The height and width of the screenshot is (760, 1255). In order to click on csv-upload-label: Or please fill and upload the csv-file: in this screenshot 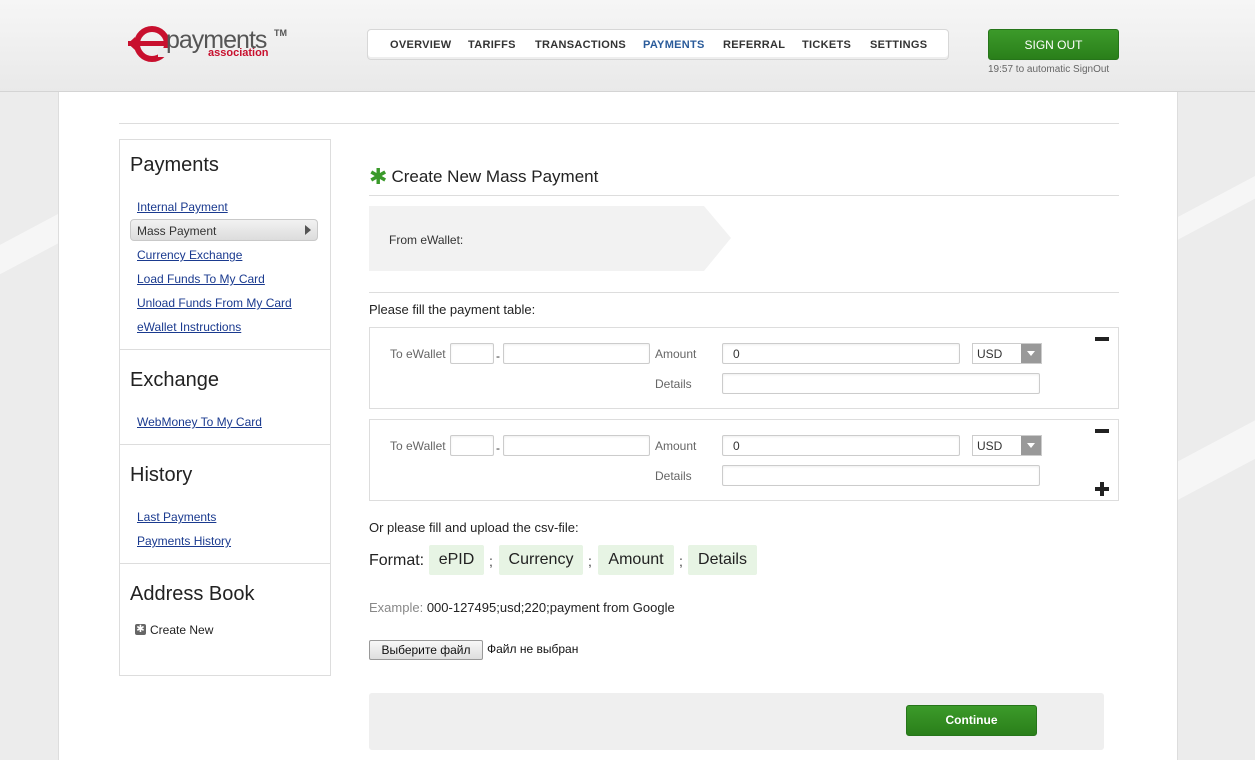, I will do `click(474, 527)`.